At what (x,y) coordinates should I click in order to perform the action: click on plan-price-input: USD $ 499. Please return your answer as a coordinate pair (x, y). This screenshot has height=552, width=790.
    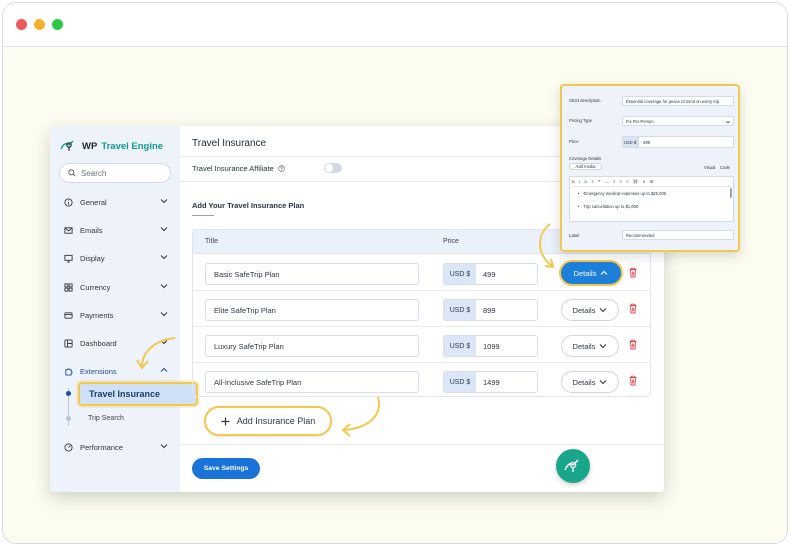
    Looking at the image, I should click on (490, 274).